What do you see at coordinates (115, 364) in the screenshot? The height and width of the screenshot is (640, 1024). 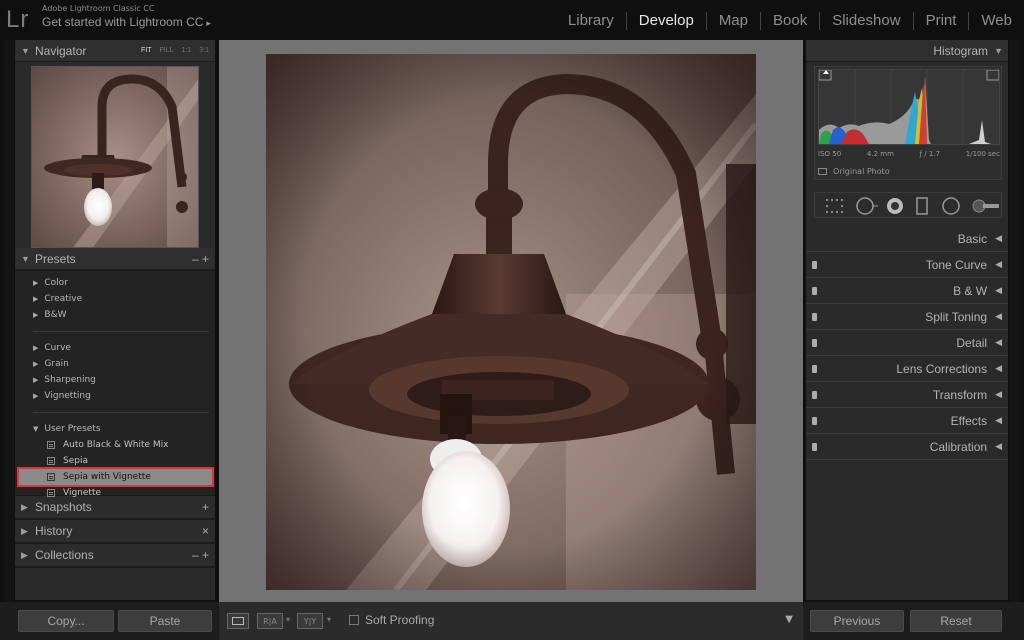 I see `preset-folder-grain: ▶ Grain` at bounding box center [115, 364].